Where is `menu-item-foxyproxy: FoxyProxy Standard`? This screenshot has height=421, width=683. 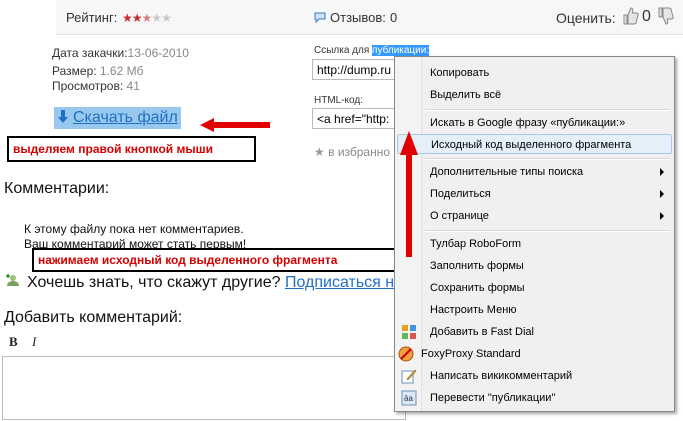
menu-item-foxyproxy: FoxyProxy Standard is located at coordinates (534, 354).